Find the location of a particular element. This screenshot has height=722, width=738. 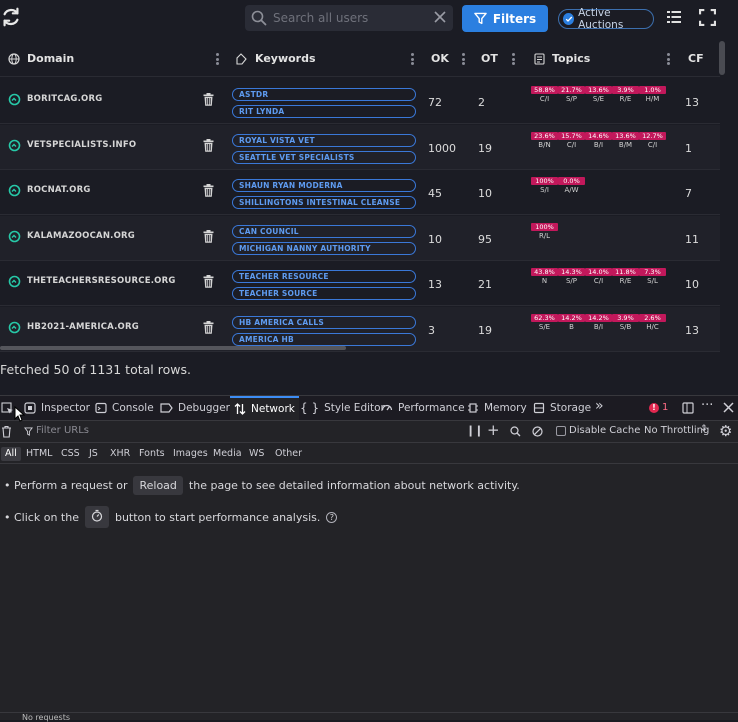

domain-name: THETEACHERSRESOURCE.ORG is located at coordinates (101, 281).